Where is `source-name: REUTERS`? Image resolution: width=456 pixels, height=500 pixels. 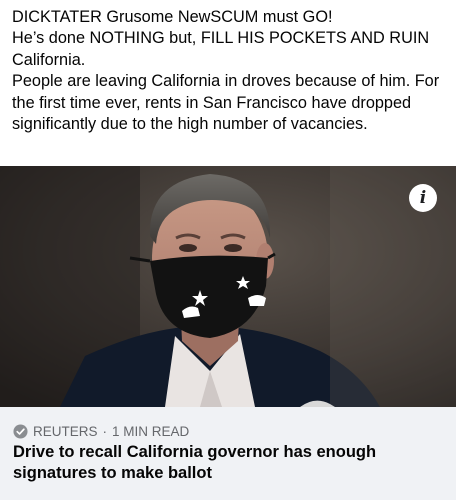 source-name: REUTERS is located at coordinates (65, 431).